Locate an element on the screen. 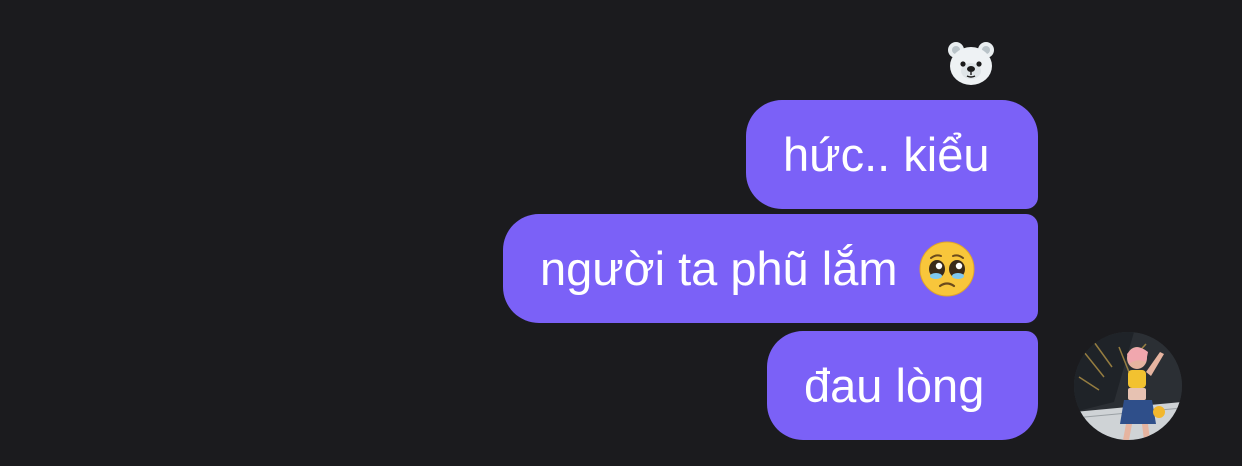 The image size is (1242, 466). message-bubble: người ta phũ lắm is located at coordinates (770, 268).